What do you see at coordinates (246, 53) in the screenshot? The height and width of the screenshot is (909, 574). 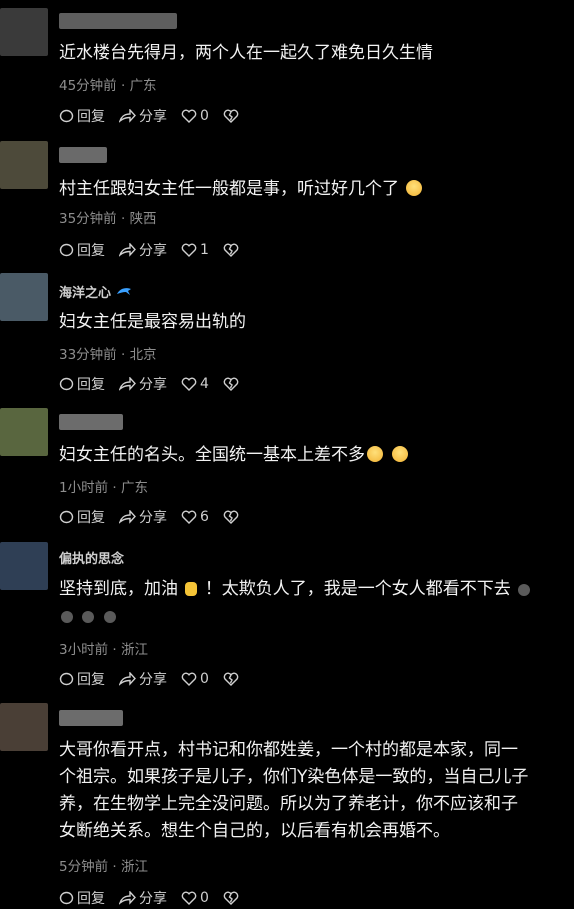 I see `comment-text: 近水楼台先得月，两个人在一起久了难免日久生情` at bounding box center [246, 53].